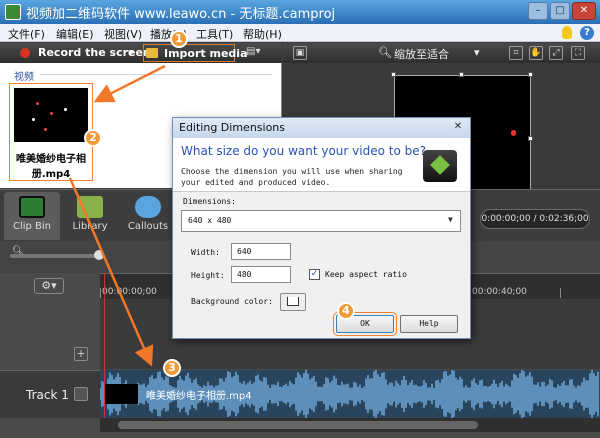 The image size is (600, 438). I want to click on menu-file: 文件(F), so click(26, 34).